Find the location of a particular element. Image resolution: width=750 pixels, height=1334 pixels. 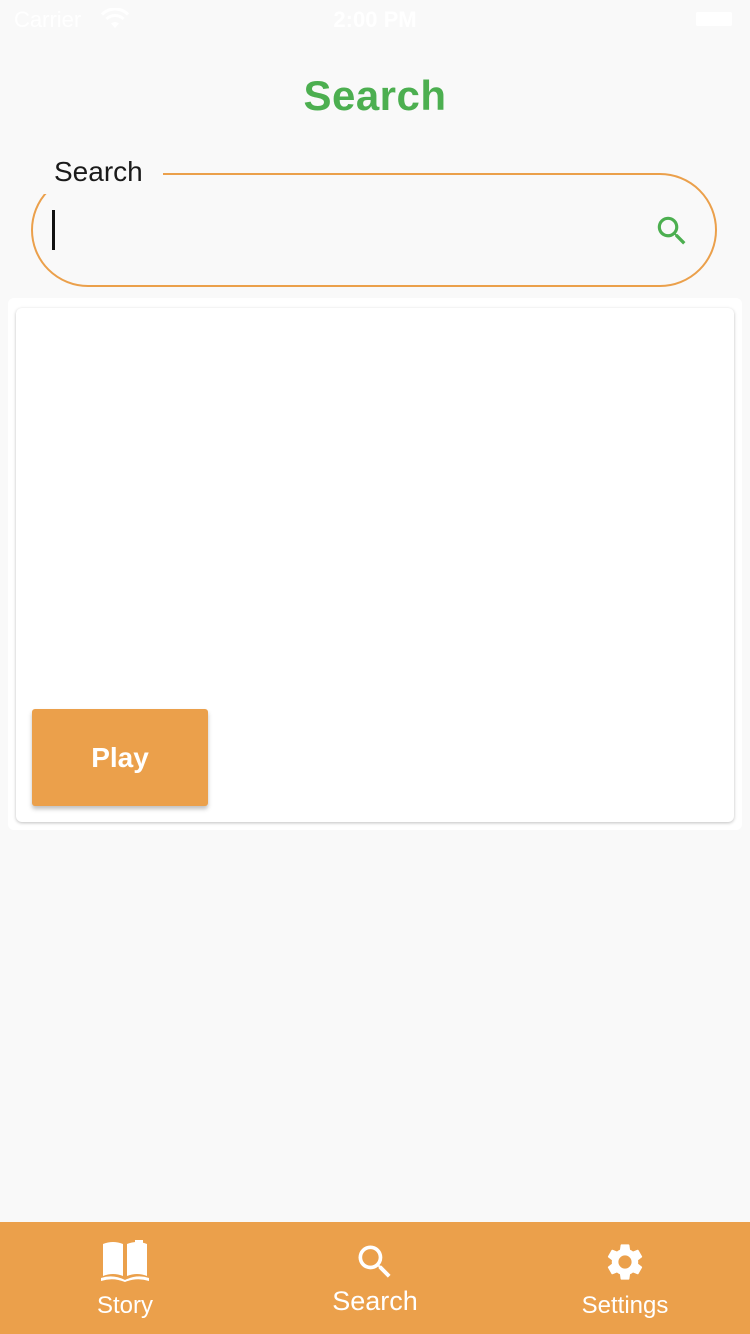

search-button is located at coordinates (672, 231).